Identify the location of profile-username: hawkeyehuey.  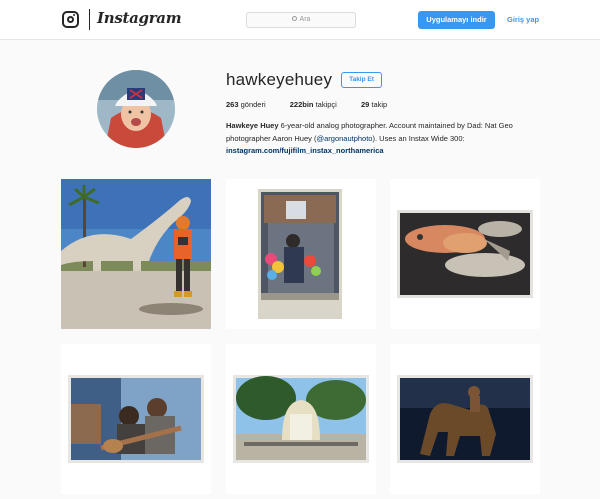
(279, 79).